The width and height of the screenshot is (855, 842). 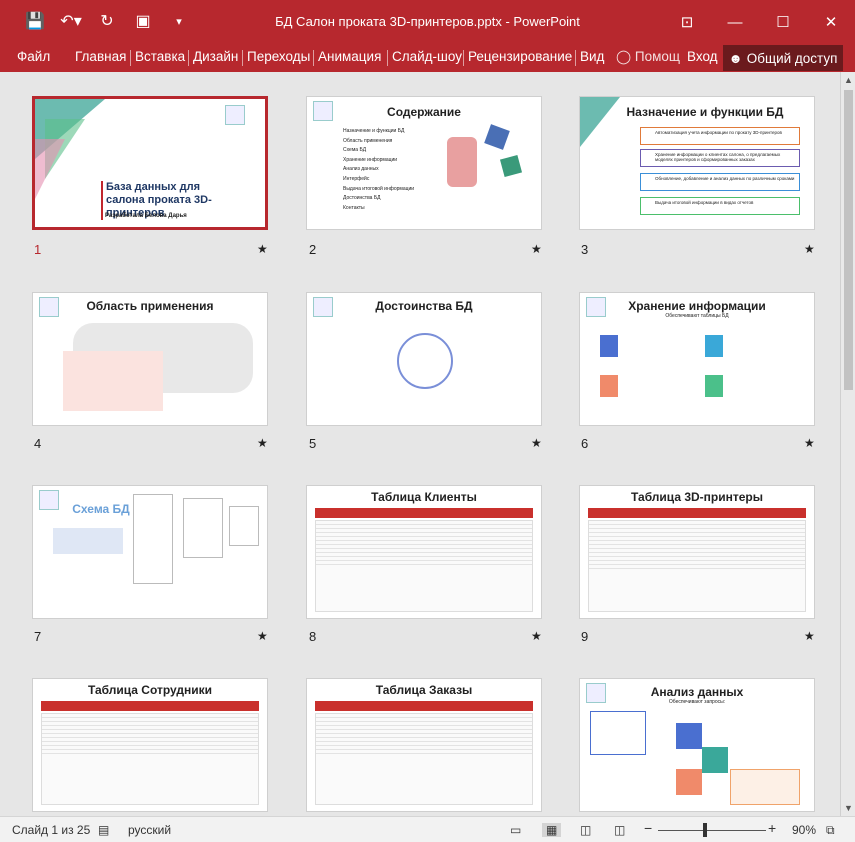 What do you see at coordinates (38, 249) in the screenshot?
I see `slide-number: 1` at bounding box center [38, 249].